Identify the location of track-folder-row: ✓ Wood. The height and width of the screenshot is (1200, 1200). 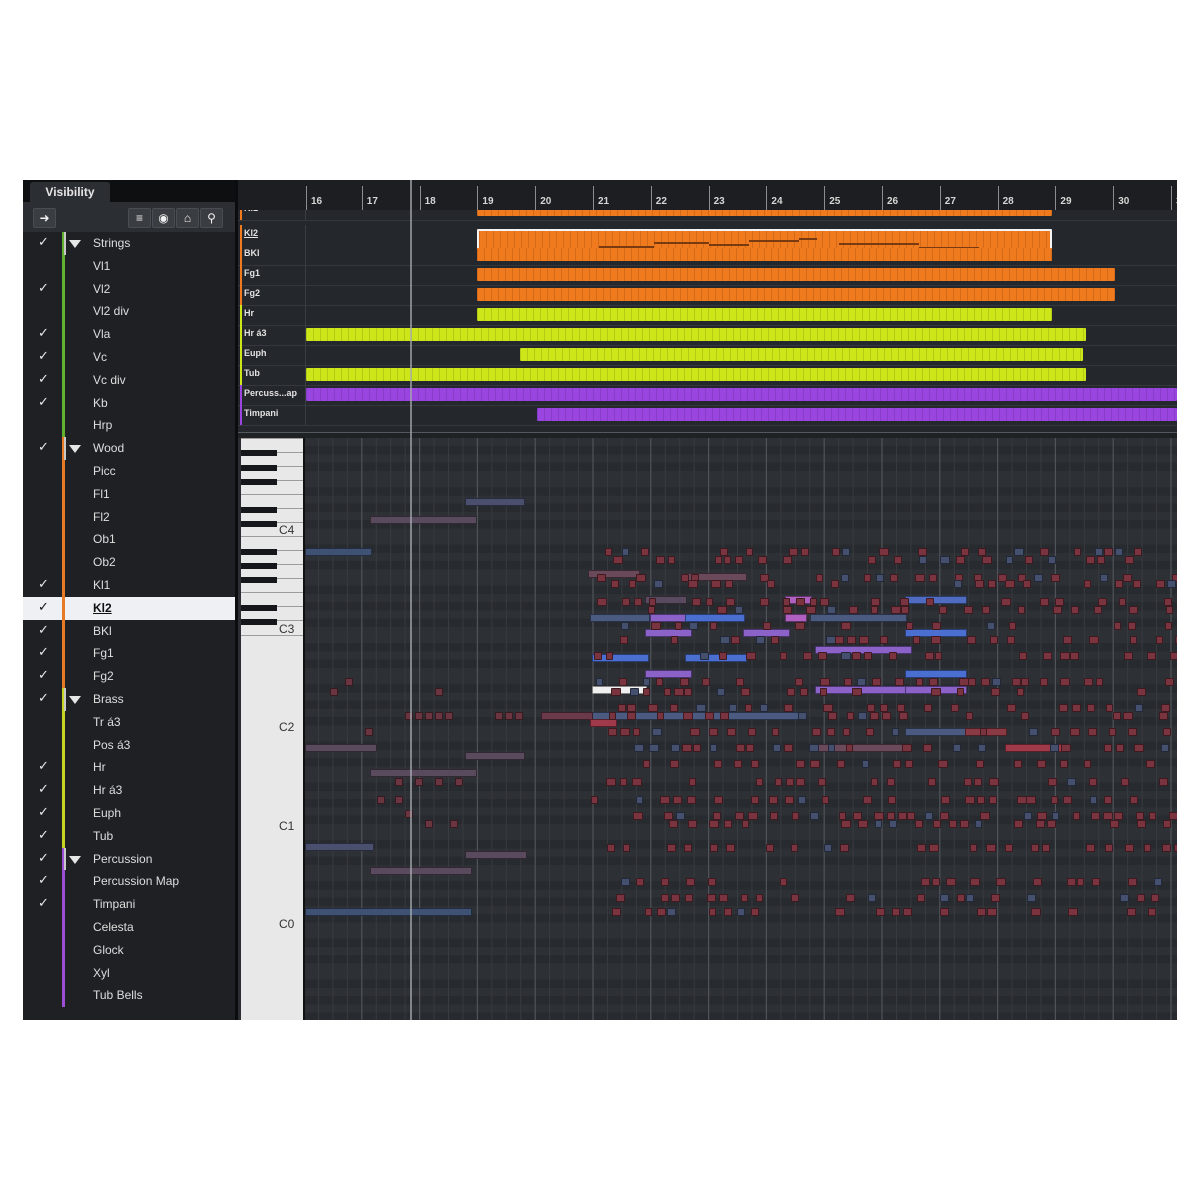
(129, 448).